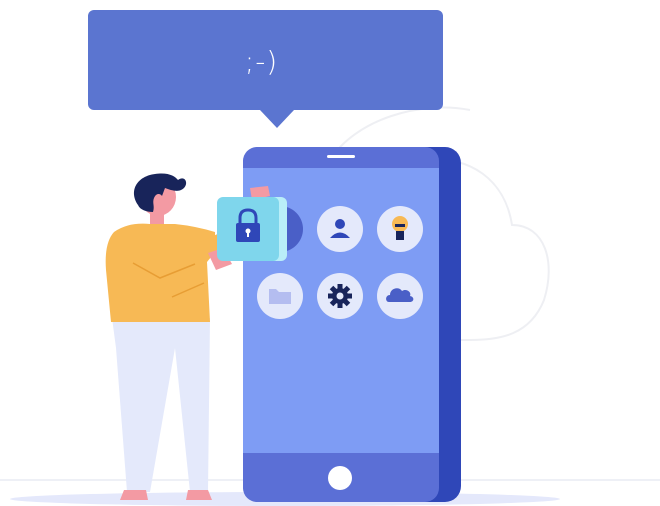 The image size is (660, 506). What do you see at coordinates (199, 495) in the screenshot?
I see `right-shoe` at bounding box center [199, 495].